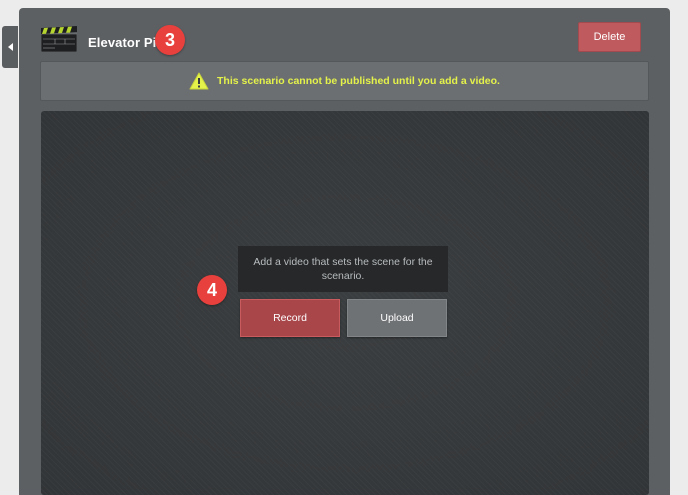 The image size is (688, 495). I want to click on chevron-left-icon, so click(10, 47).